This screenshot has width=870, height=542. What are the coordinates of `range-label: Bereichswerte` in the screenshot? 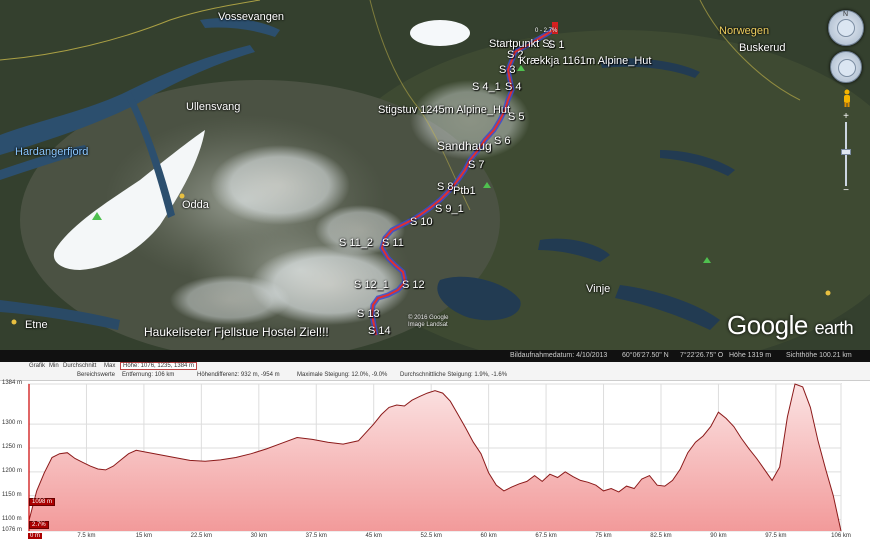 It's located at (96, 375).